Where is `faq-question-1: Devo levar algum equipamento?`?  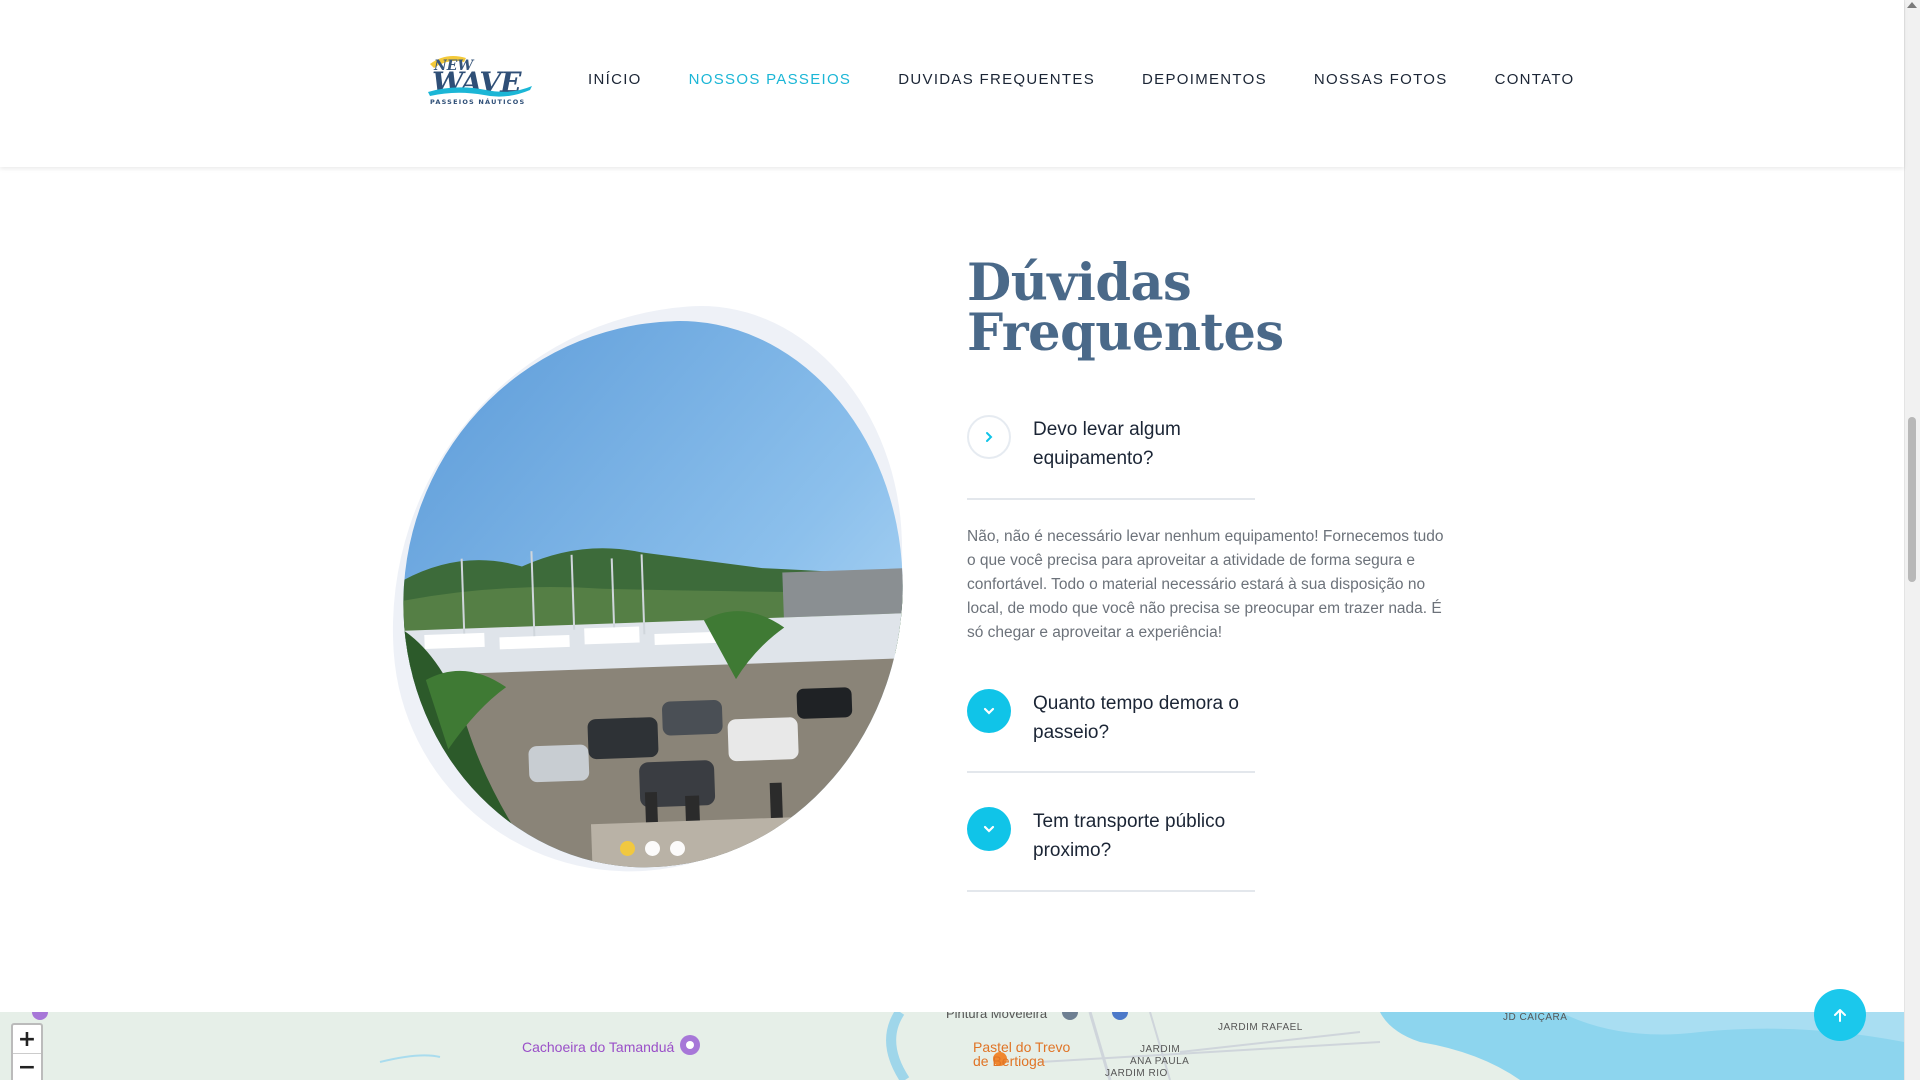 faq-question-1: Devo levar algum equipamento? is located at coordinates (1111, 444).